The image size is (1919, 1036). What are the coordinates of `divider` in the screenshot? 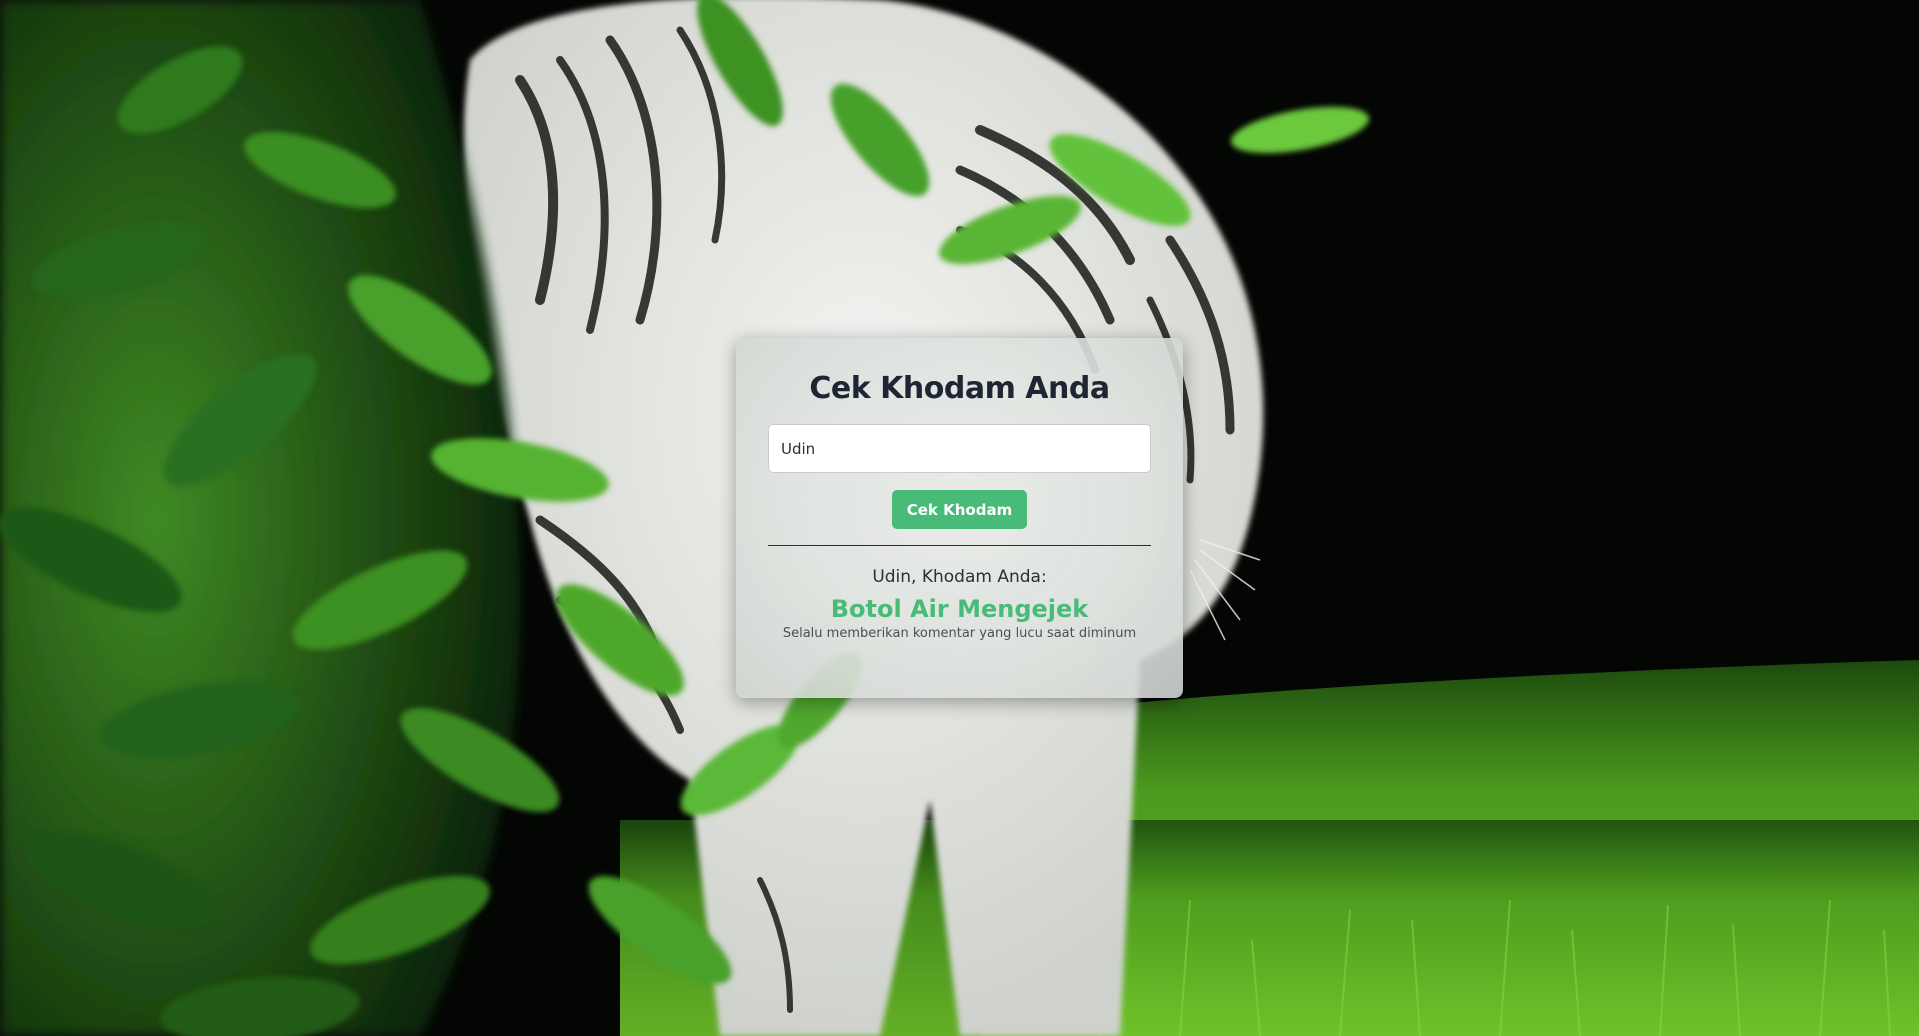 It's located at (959, 545).